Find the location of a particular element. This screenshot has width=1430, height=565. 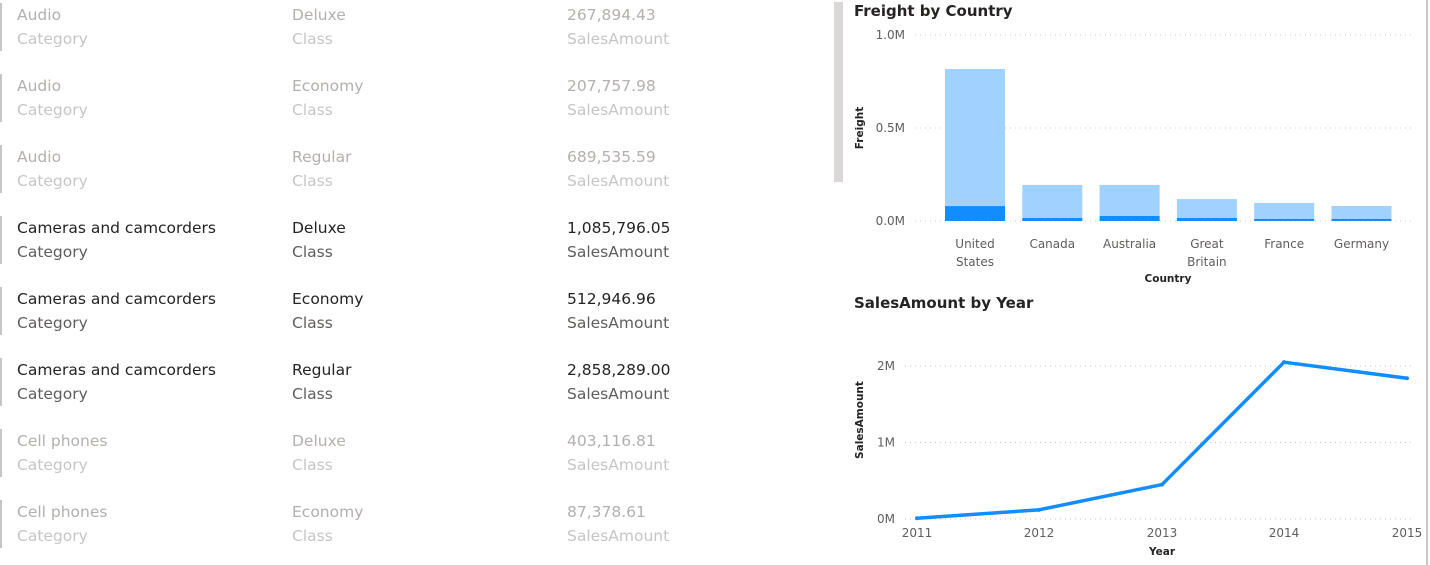

bar-y-tick-label: 0.5M is located at coordinates (890, 128).